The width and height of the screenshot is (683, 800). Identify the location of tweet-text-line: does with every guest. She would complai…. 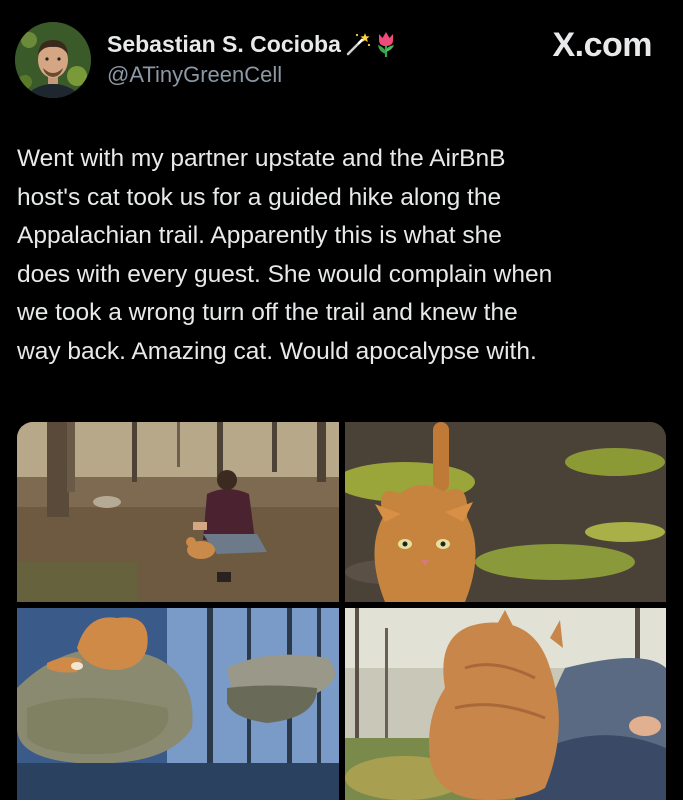
(285, 274).